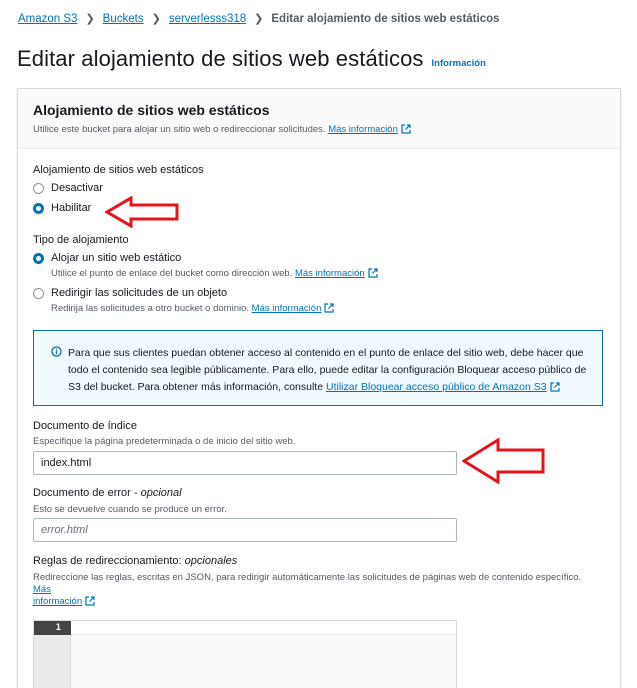 The width and height of the screenshot is (637, 688). I want to click on annotation-arrow-enable, so click(142, 212).